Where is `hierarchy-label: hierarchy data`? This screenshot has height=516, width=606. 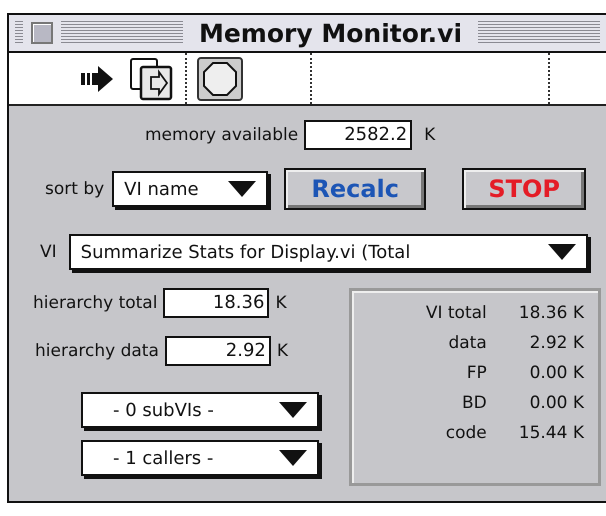 hierarchy-label: hierarchy data is located at coordinates (97, 351).